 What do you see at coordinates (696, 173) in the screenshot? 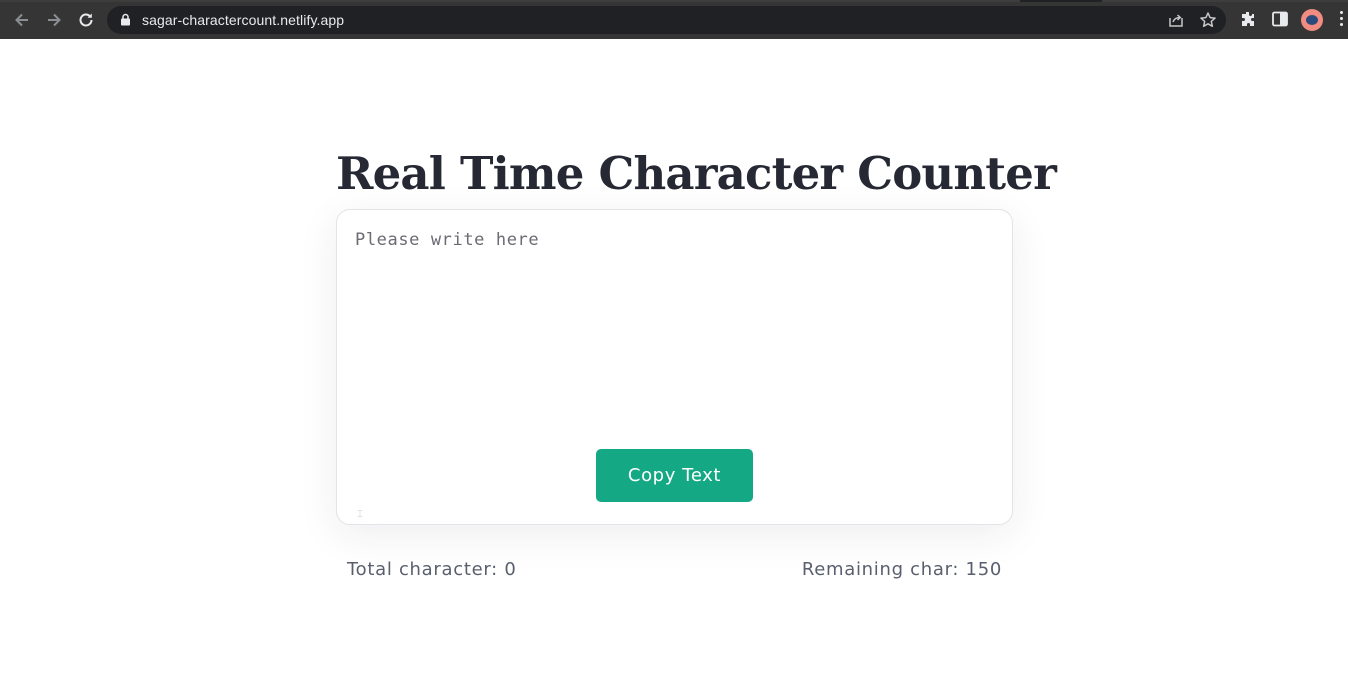
I see `page-title: Real Time Character Counter` at bounding box center [696, 173].